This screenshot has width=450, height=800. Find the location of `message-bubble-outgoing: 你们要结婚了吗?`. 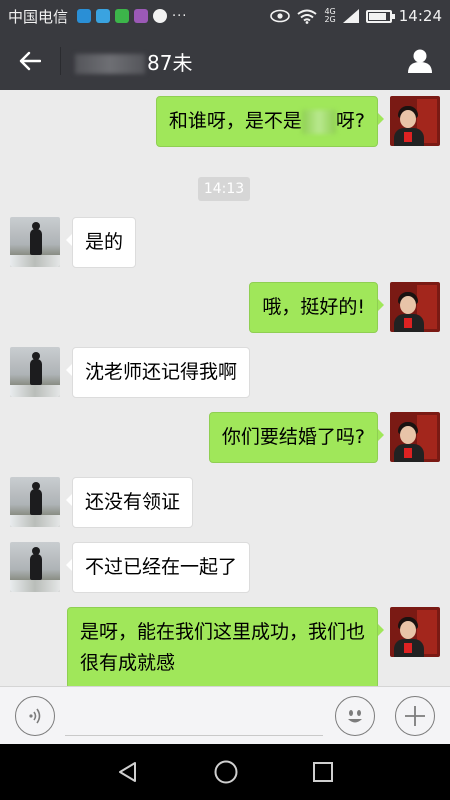

message-bubble-outgoing: 你们要结婚了吗? is located at coordinates (296, 437).